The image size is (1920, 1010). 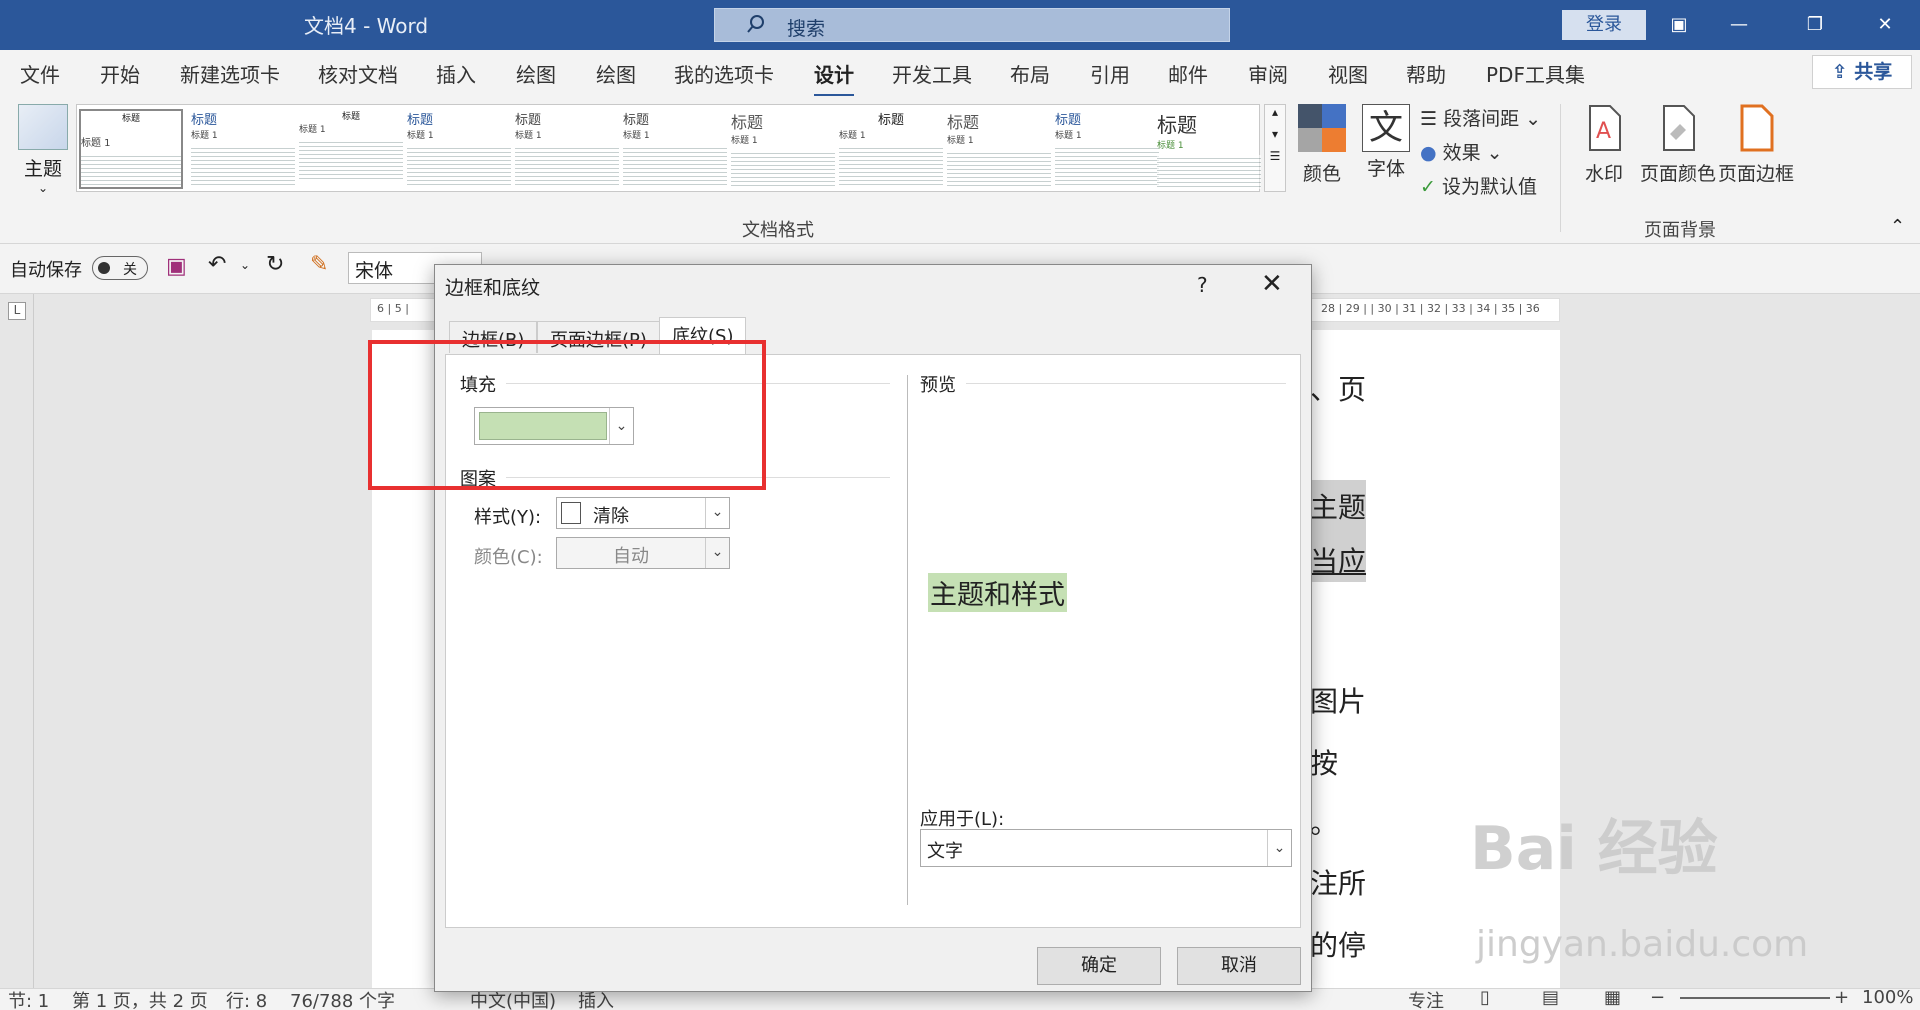 I want to click on tab-view: 视图, so click(x=1348, y=73).